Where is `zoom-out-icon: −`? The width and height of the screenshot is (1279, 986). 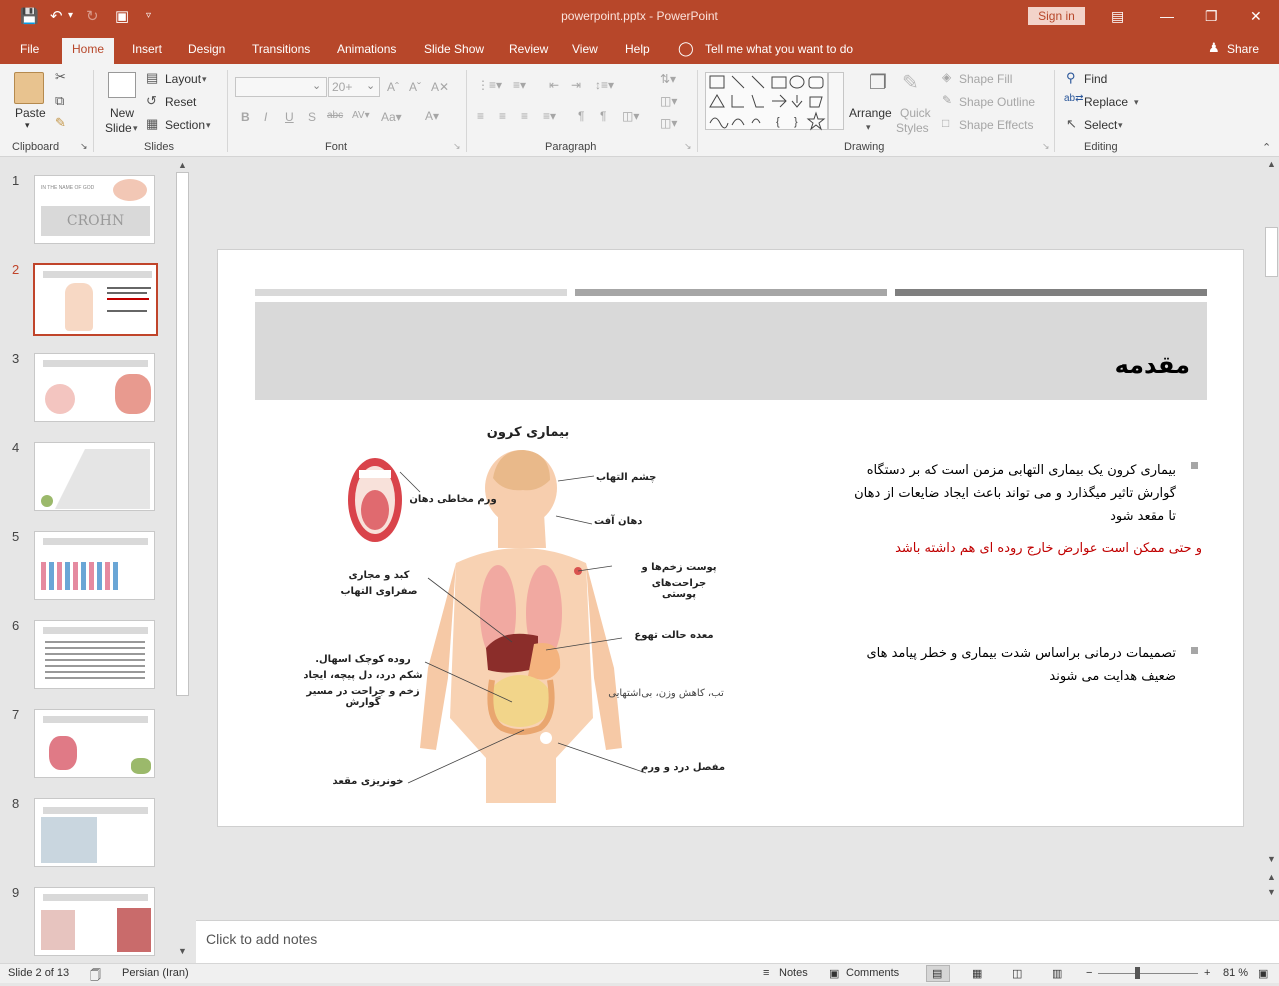 zoom-out-icon: − is located at coordinates (1089, 973).